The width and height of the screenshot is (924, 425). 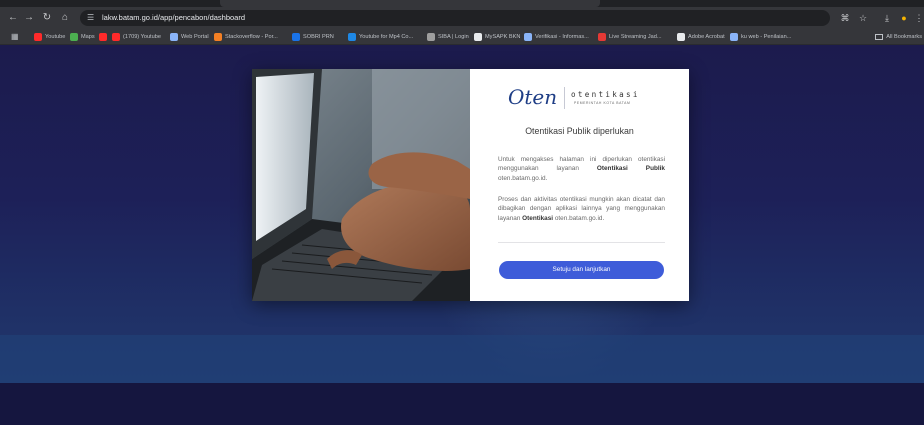 I want to click on forward-icon: →, so click(x=29, y=18).